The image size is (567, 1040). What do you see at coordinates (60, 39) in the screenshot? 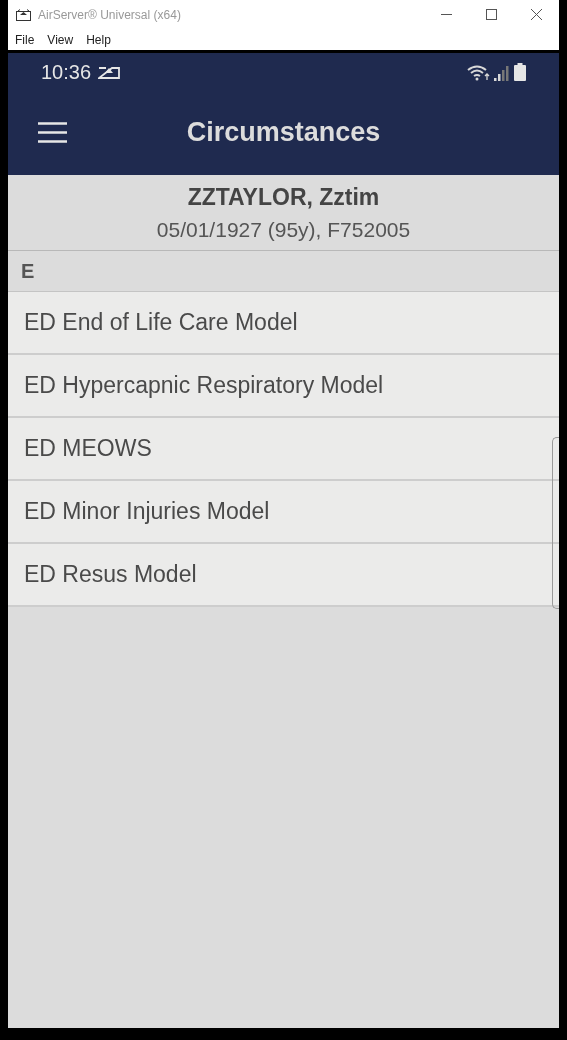
I see `menu-item: View` at bounding box center [60, 39].